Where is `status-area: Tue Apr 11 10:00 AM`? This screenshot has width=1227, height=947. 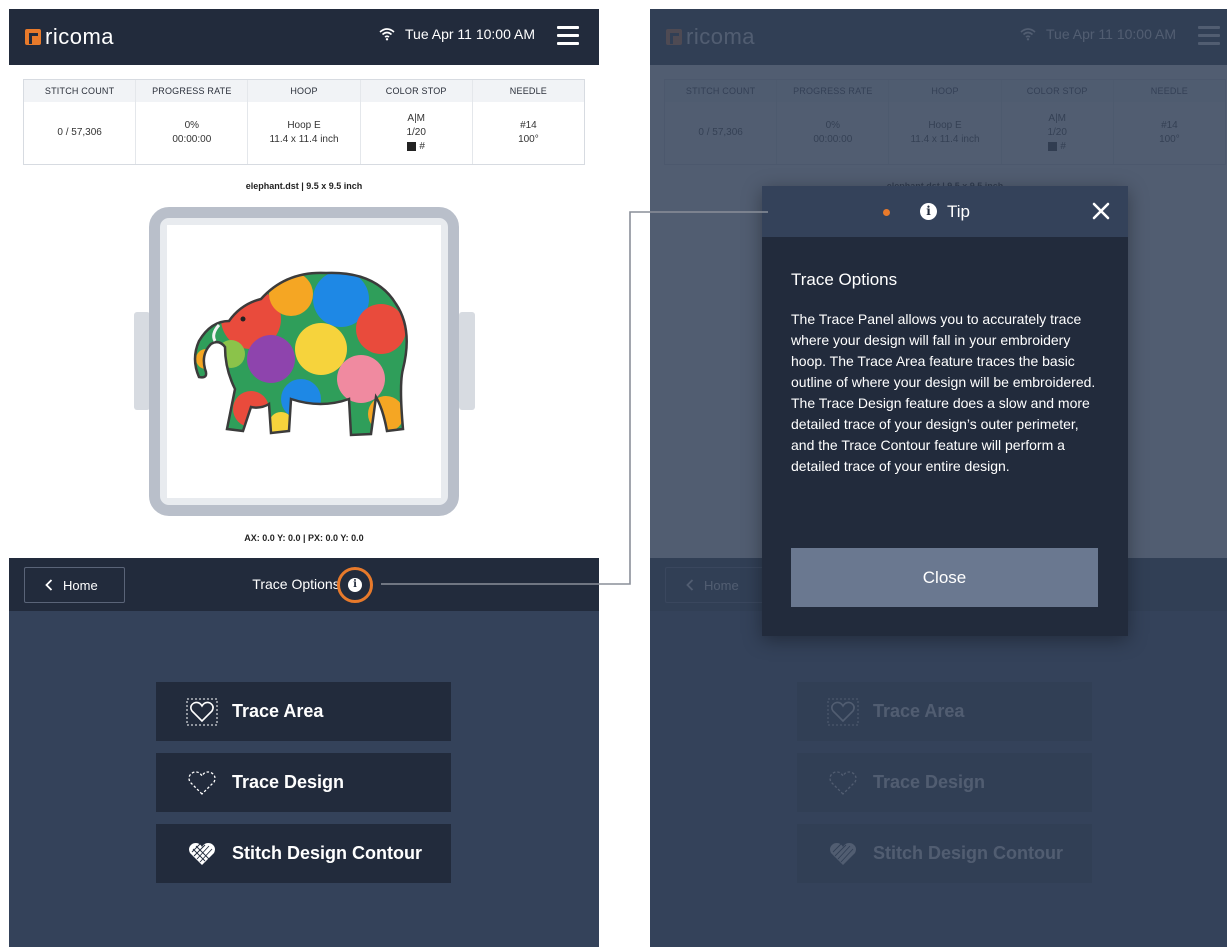 status-area: Tue Apr 11 10:00 AM is located at coordinates (457, 34).